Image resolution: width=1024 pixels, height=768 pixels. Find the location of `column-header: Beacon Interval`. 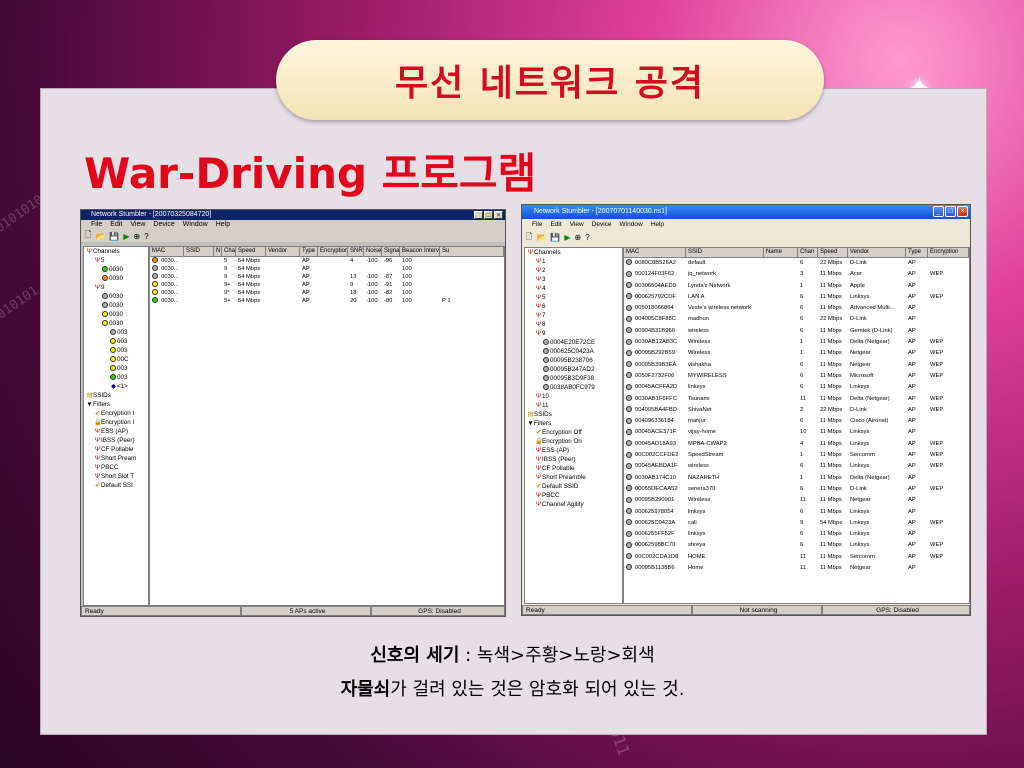

column-header: Beacon Interval is located at coordinates (420, 251).